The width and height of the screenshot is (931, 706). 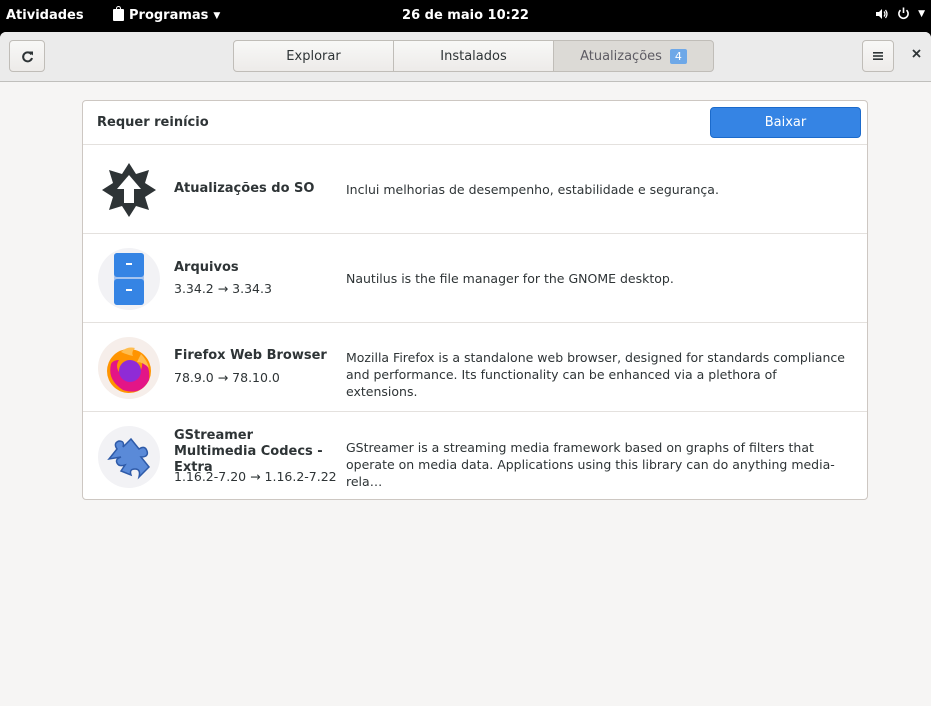 I want to click on refresh-icon, so click(x=27, y=56).